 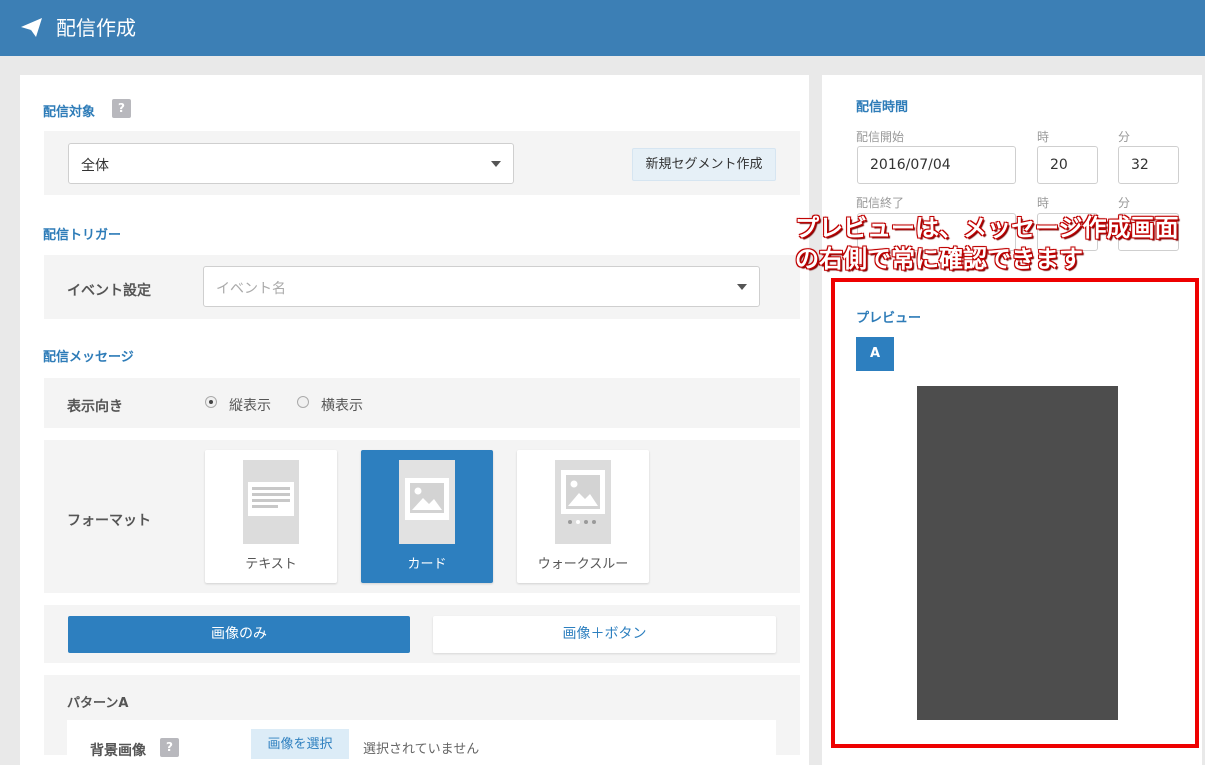 What do you see at coordinates (251, 289) in the screenshot?
I see `event-select-placeholder: イベント名` at bounding box center [251, 289].